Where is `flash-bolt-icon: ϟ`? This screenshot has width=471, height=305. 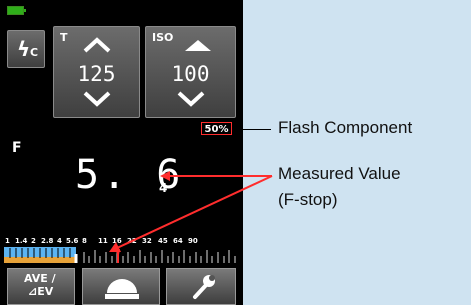
flash-bolt-icon: ϟ is located at coordinates (24, 49).